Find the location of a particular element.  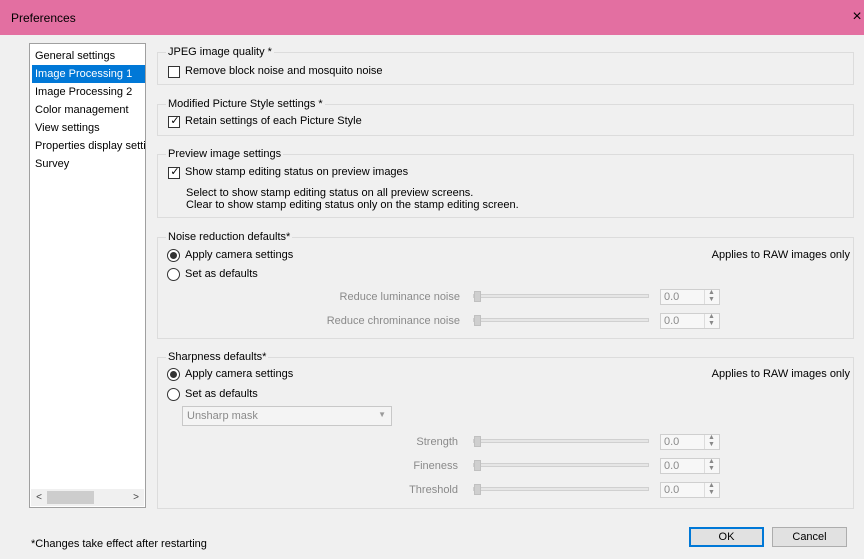

luminance-slider-thumb is located at coordinates (477, 296).